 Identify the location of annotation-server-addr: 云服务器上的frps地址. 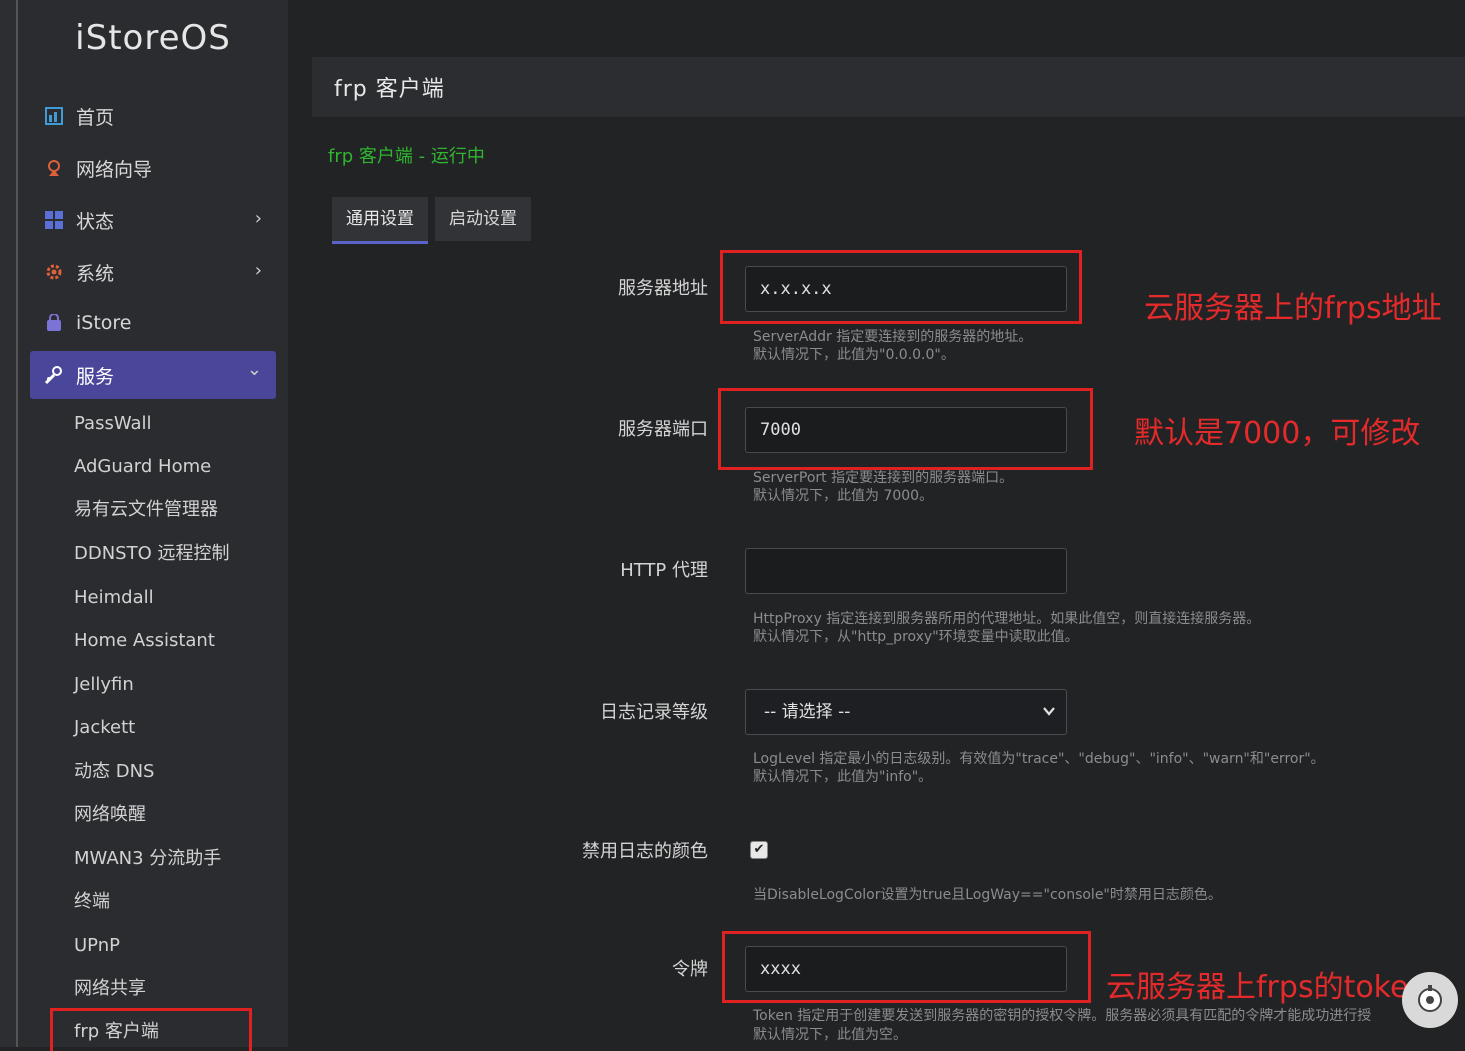
(1293, 308).